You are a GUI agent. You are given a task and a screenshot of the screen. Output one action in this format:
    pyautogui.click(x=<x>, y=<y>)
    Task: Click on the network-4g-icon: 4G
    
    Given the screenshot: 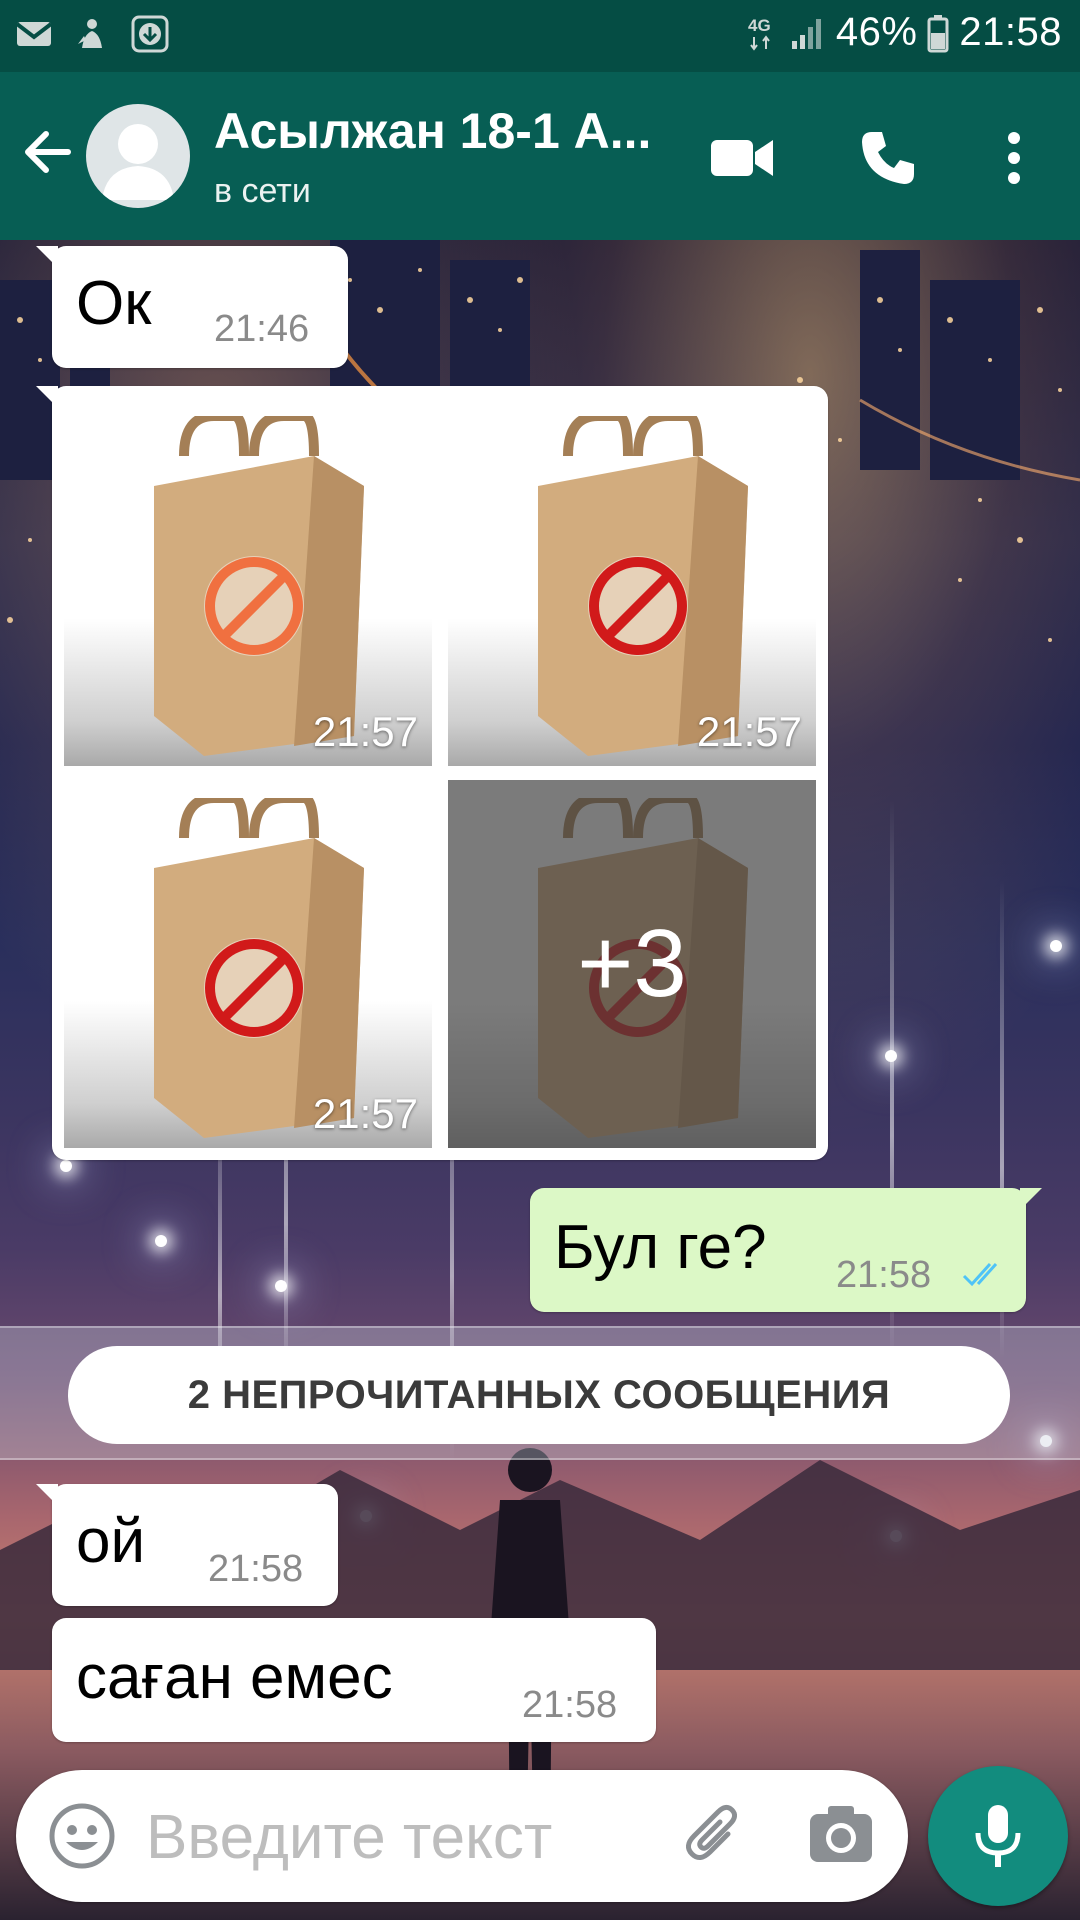 What is the action you would take?
    pyautogui.click(x=759, y=33)
    